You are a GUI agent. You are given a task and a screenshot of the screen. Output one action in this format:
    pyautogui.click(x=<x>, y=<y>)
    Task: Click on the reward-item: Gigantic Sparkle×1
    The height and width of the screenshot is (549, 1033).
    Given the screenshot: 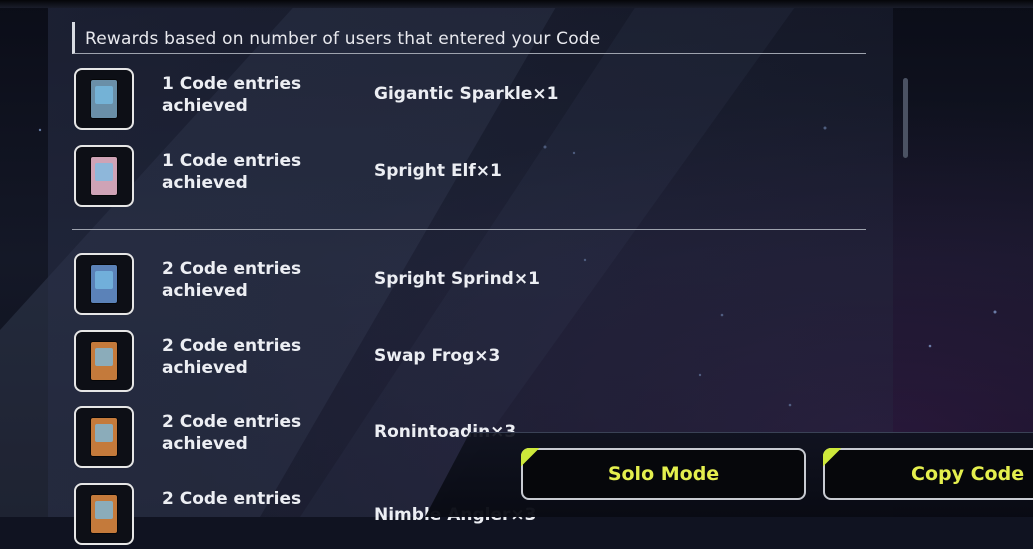 What is the action you would take?
    pyautogui.click(x=466, y=94)
    